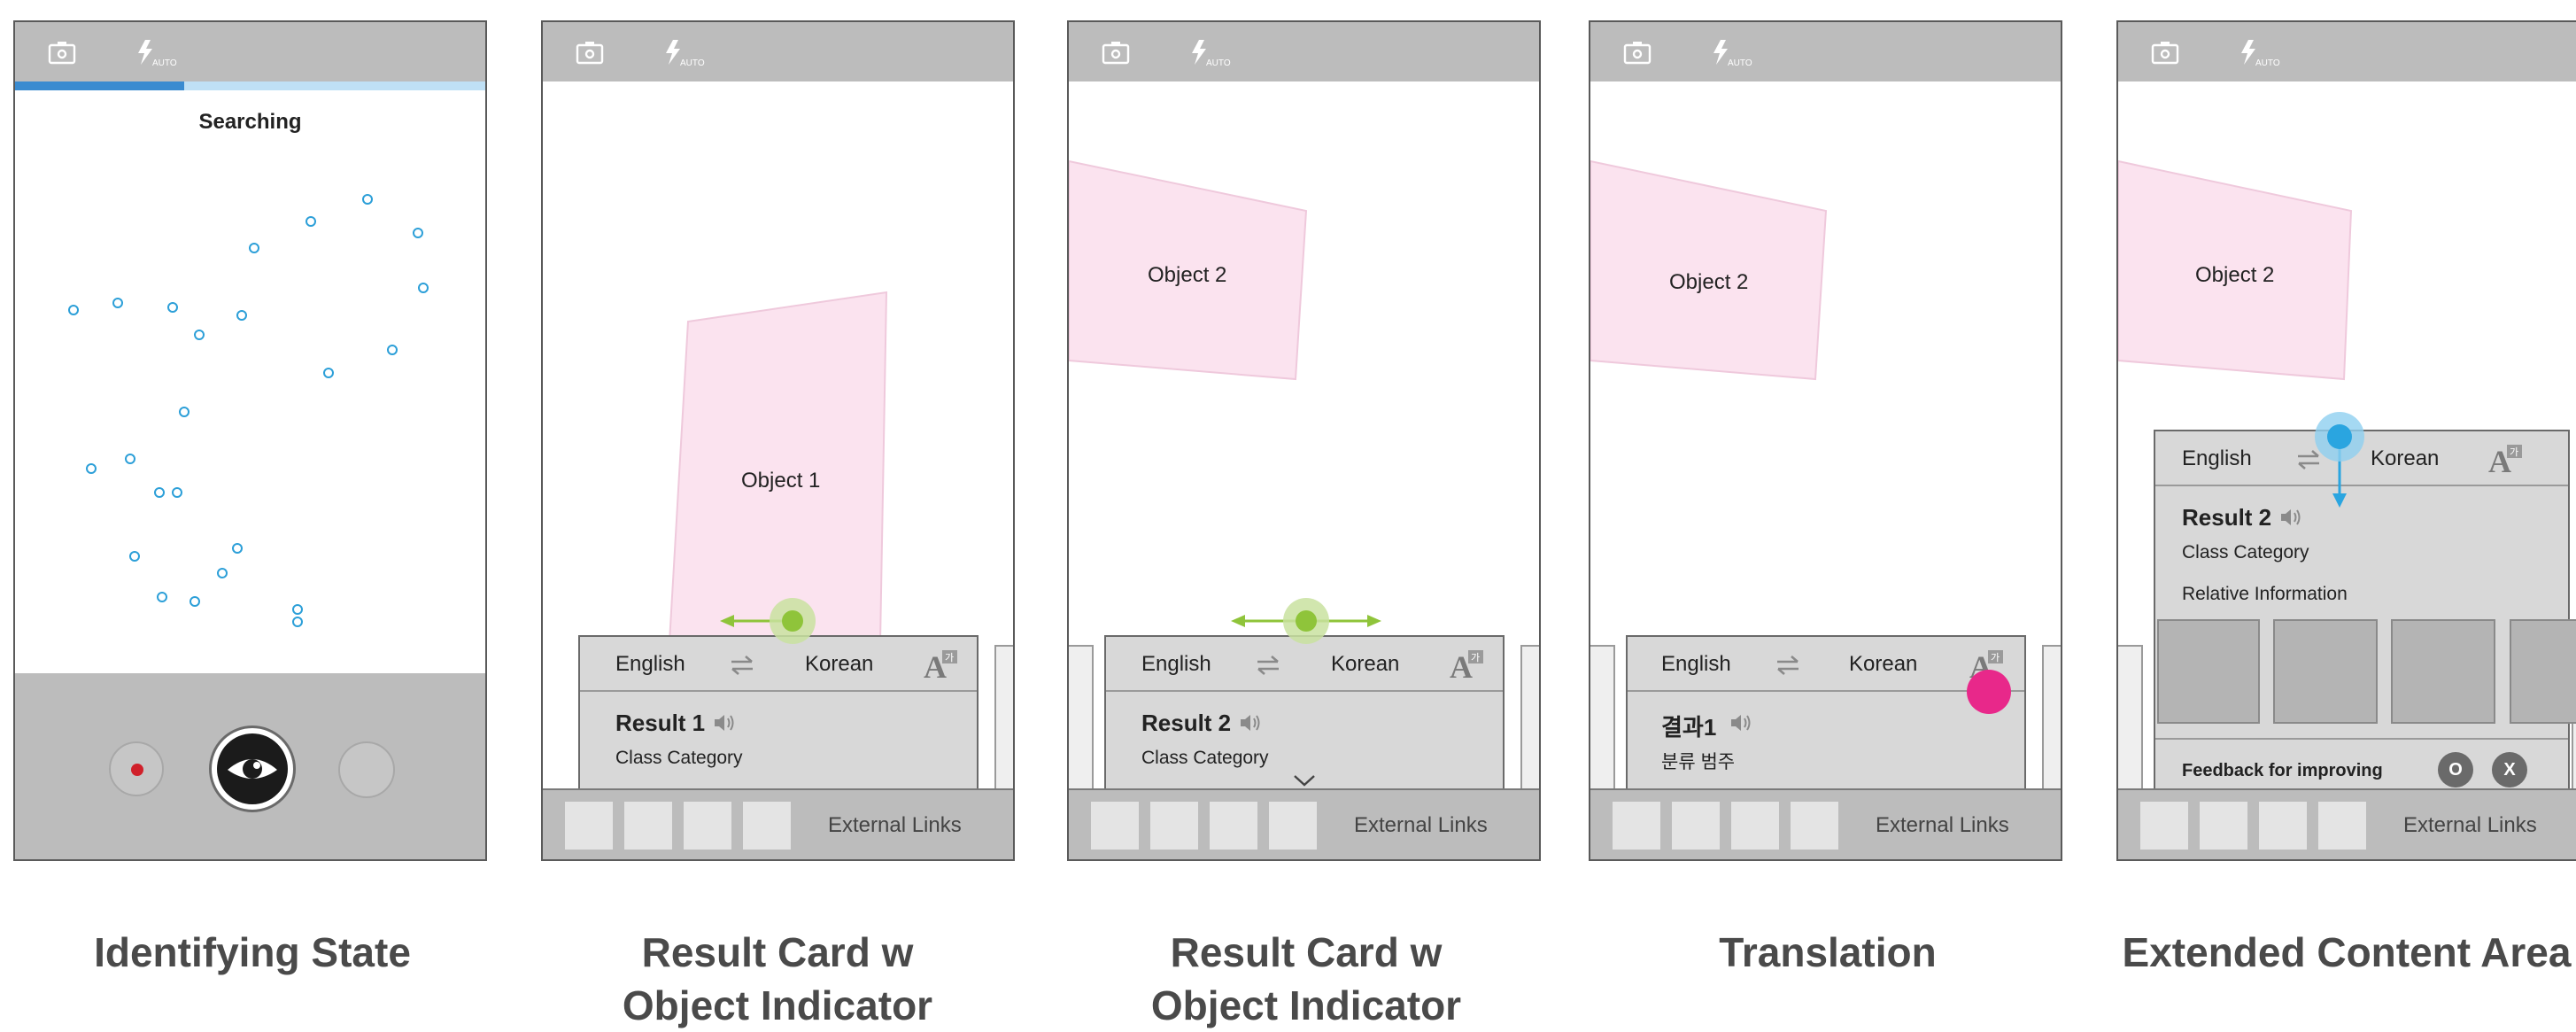 Image resolution: width=2576 pixels, height=1032 pixels. Describe the element at coordinates (250, 51) in the screenshot. I see `camera-topbar: AUTO` at that location.